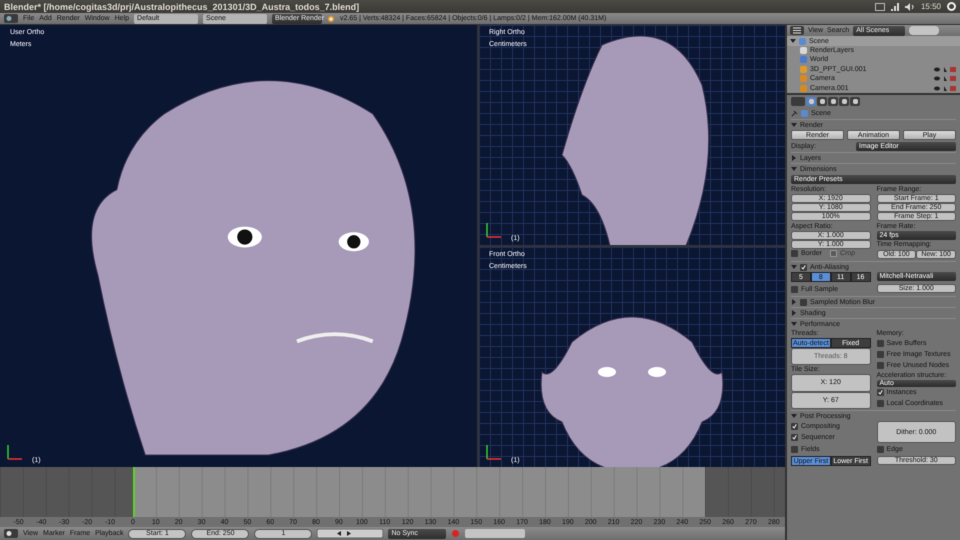 The image size is (960, 540). I want to click on volume-icon, so click(909, 6).